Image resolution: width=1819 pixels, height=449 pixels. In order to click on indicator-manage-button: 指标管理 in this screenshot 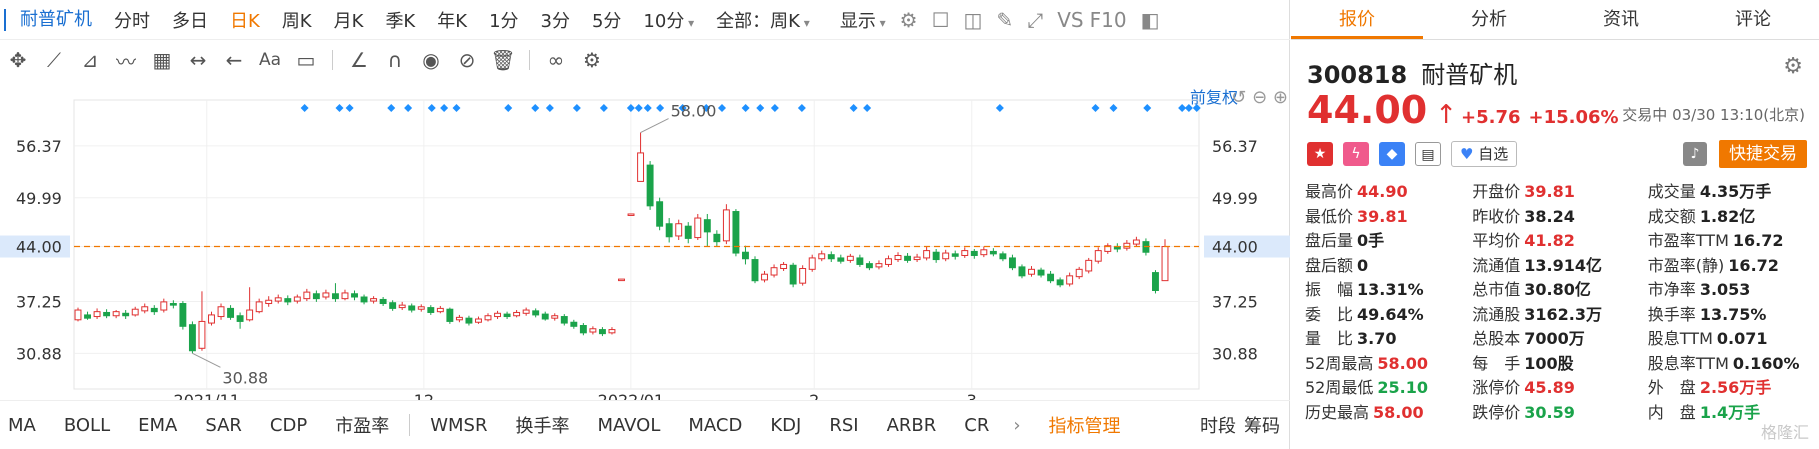, I will do `click(1085, 425)`.